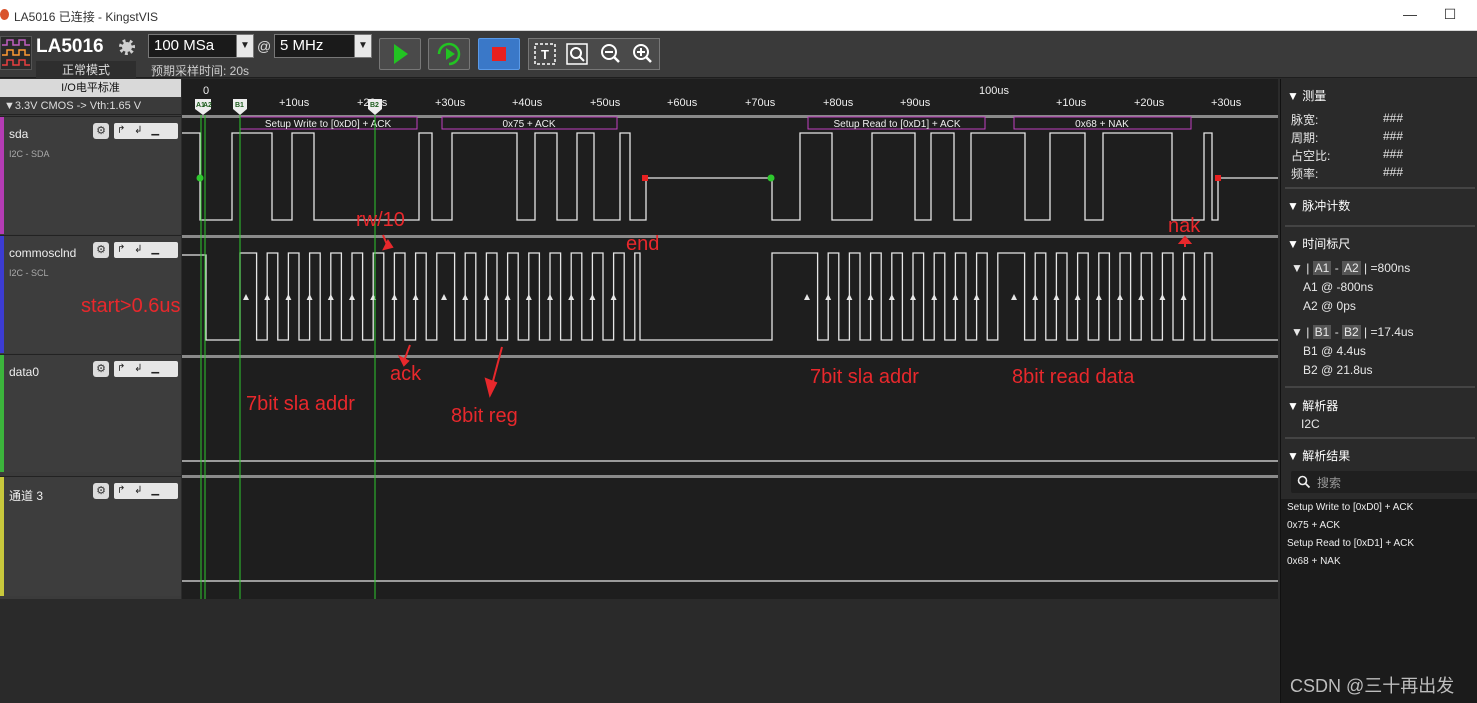  Describe the element at coordinates (4, 14) in the screenshot. I see `app-logo-icon` at that location.